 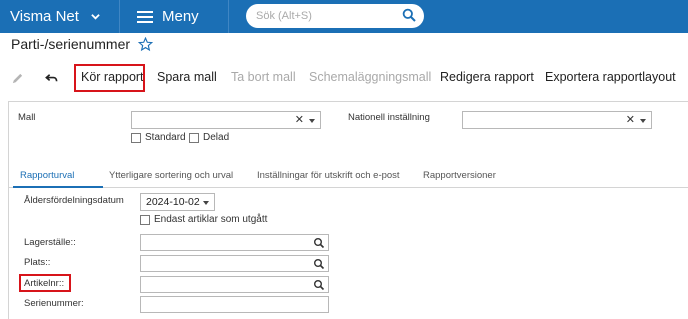 What do you see at coordinates (54, 303) in the screenshot?
I see `serial-number-label: Serienummer:` at bounding box center [54, 303].